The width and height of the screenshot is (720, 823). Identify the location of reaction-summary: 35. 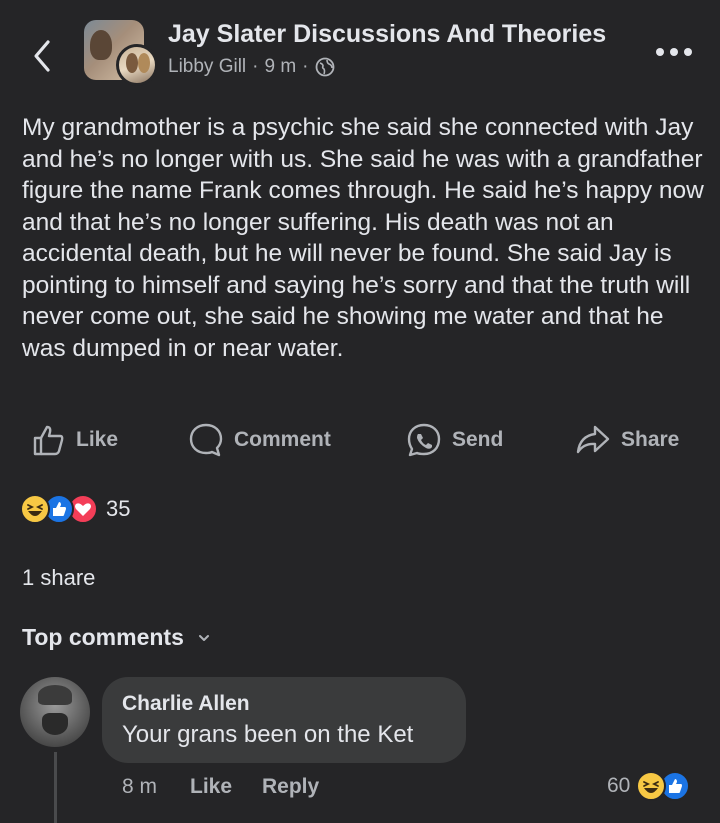
(75, 509).